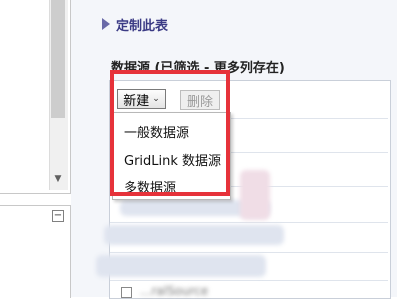 This screenshot has width=397, height=299. What do you see at coordinates (106, 24) in the screenshot?
I see `triangle-right-icon` at bounding box center [106, 24].